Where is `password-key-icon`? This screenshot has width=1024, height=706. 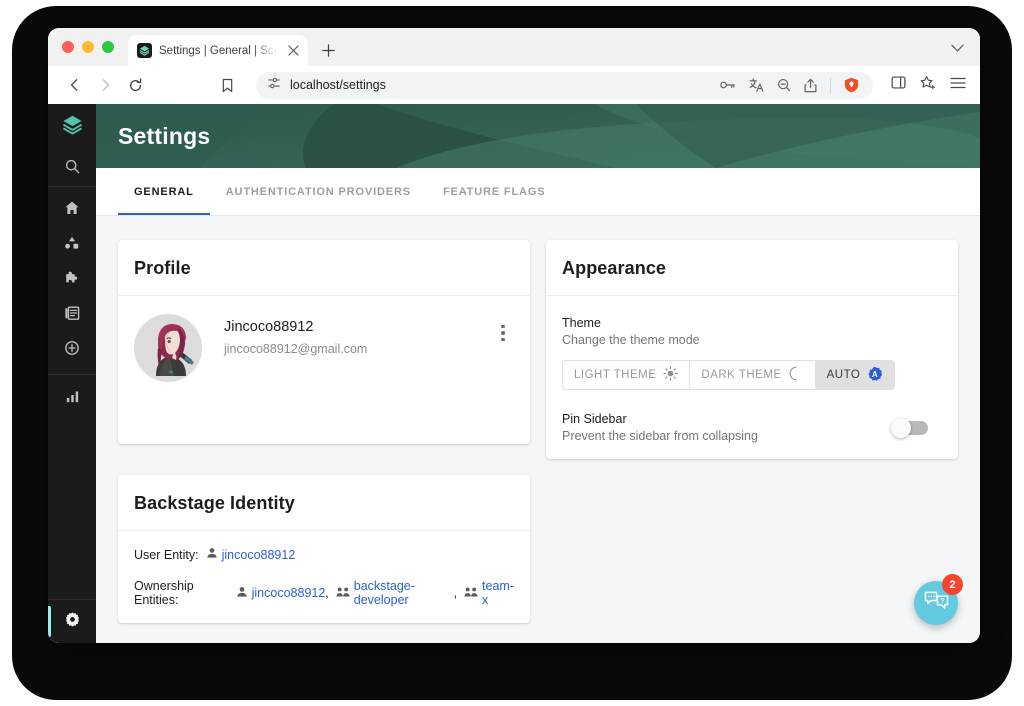
password-key-icon is located at coordinates (728, 85).